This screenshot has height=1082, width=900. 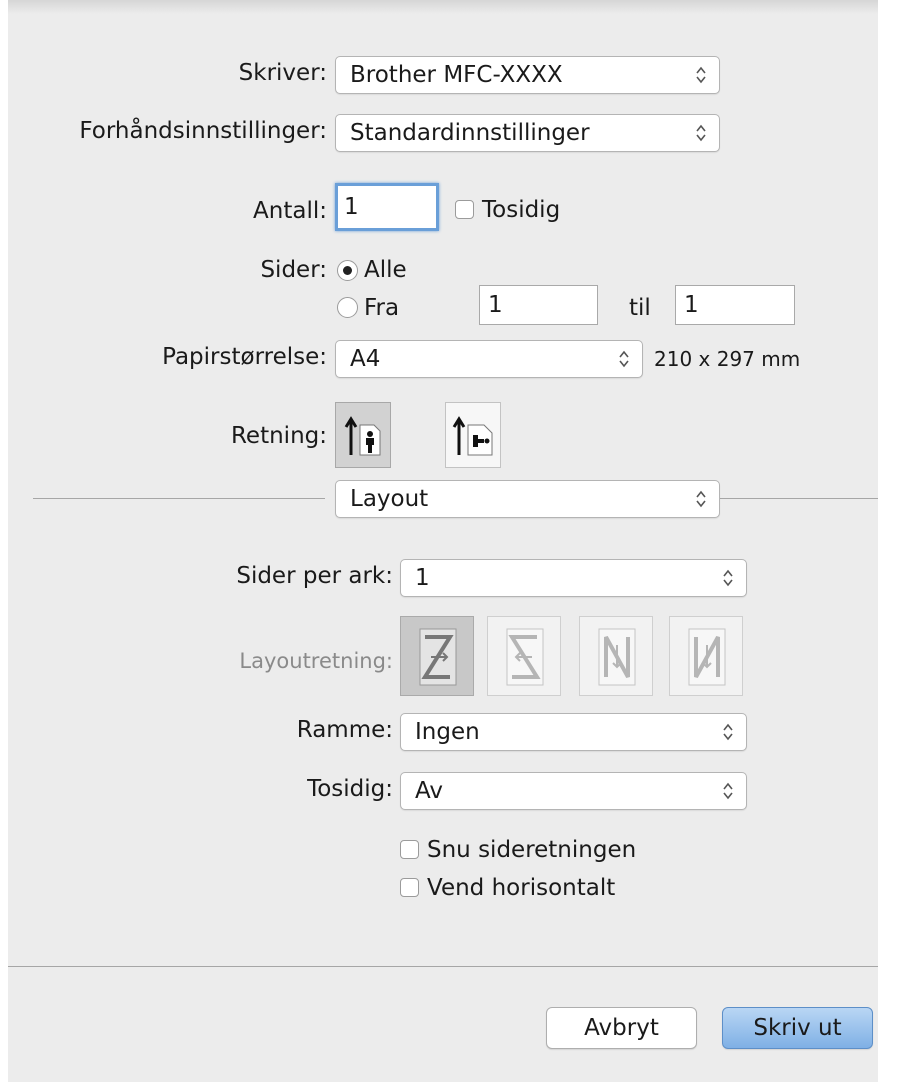 I want to click on border-popup: Ingen, so click(x=573, y=732).